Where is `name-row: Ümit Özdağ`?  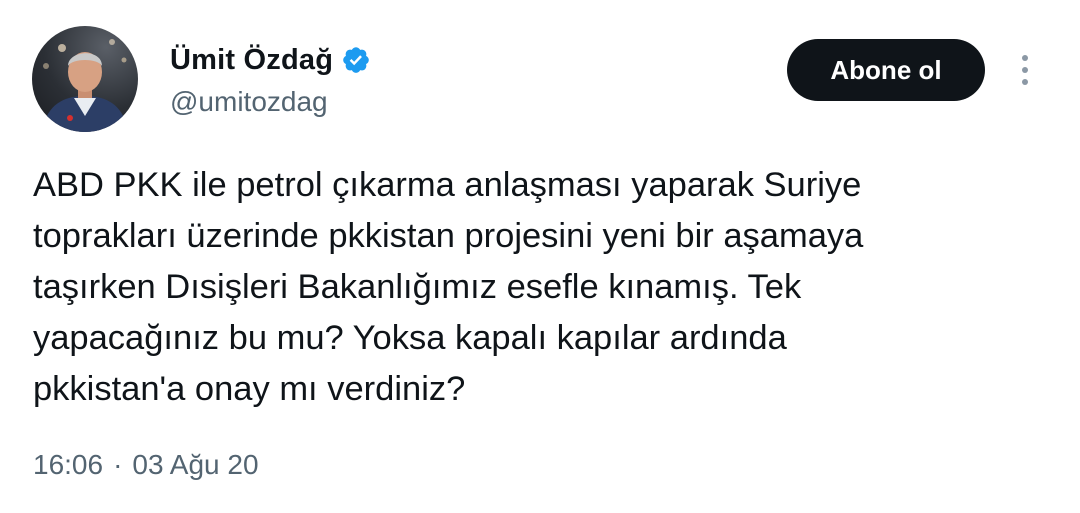
name-row: Ümit Özdağ is located at coordinates (270, 60).